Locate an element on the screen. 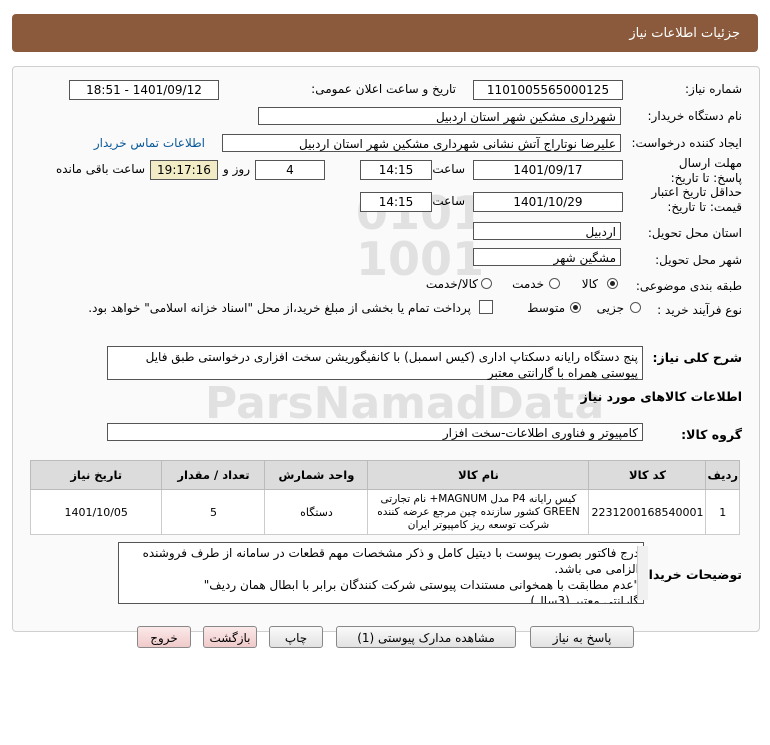  header-unit: واحد شمارش is located at coordinates (316, 475).